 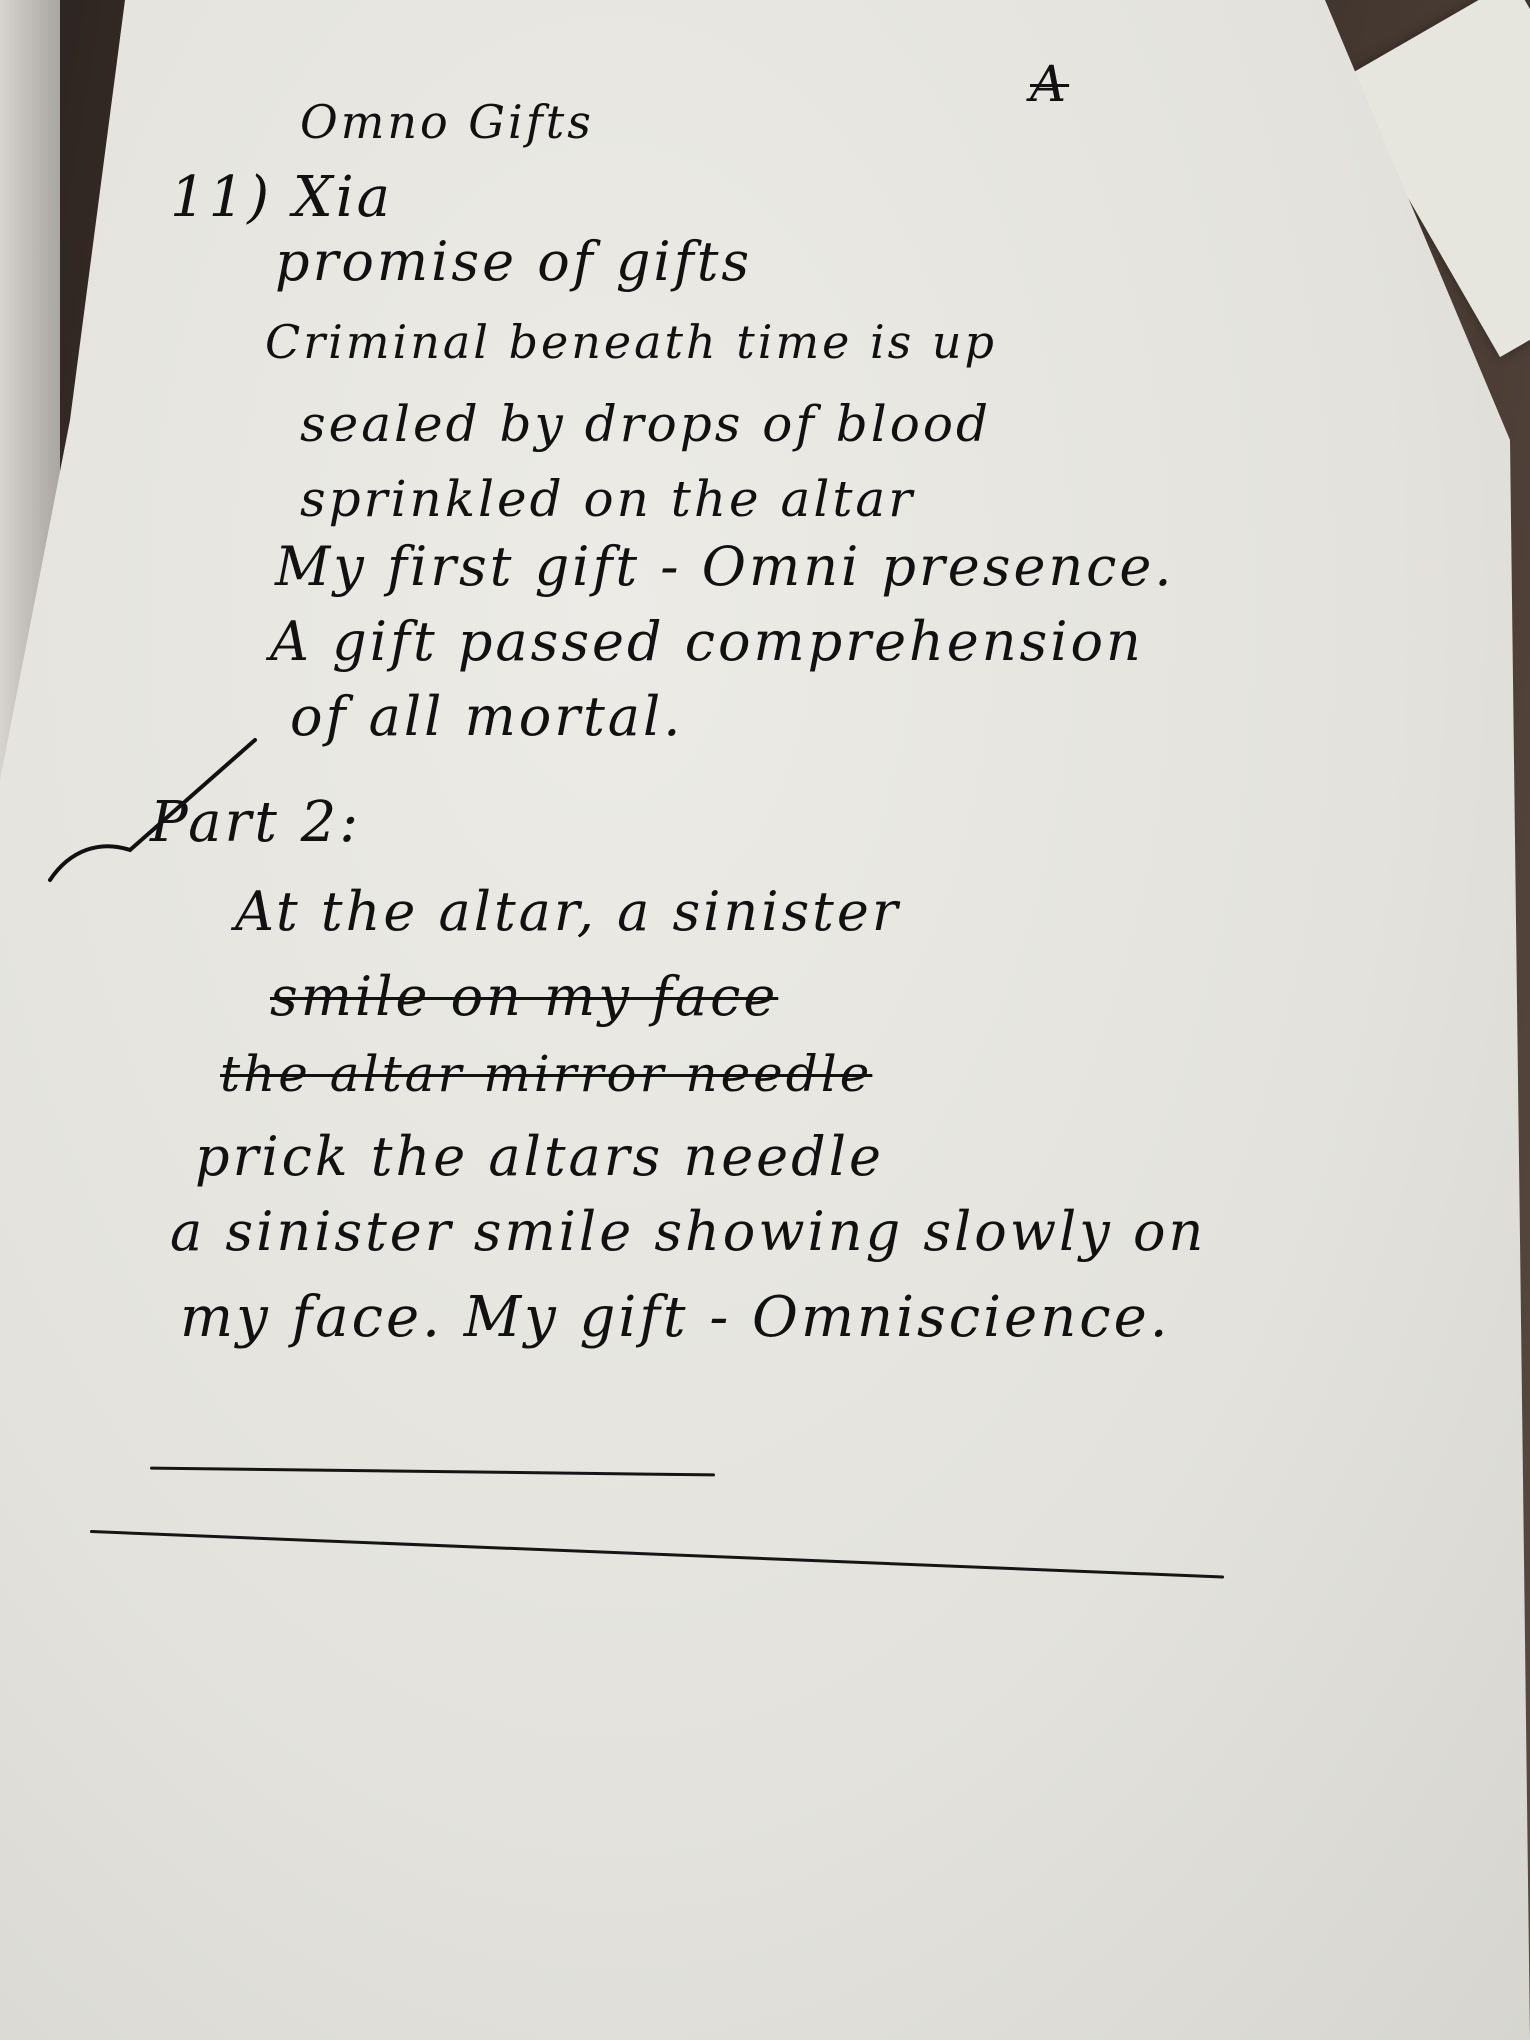 I want to click on note-line-14: a sinister smile showing slowly on, so click(x=688, y=1231).